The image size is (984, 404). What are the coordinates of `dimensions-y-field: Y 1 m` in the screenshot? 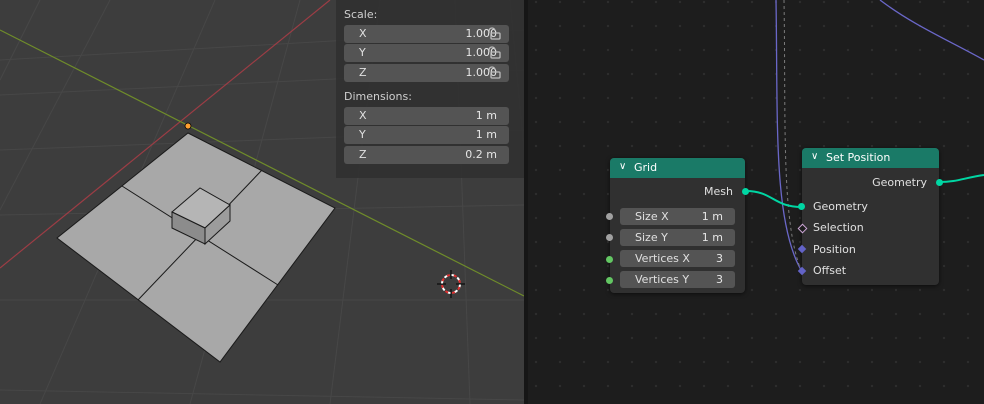 It's located at (426, 135).